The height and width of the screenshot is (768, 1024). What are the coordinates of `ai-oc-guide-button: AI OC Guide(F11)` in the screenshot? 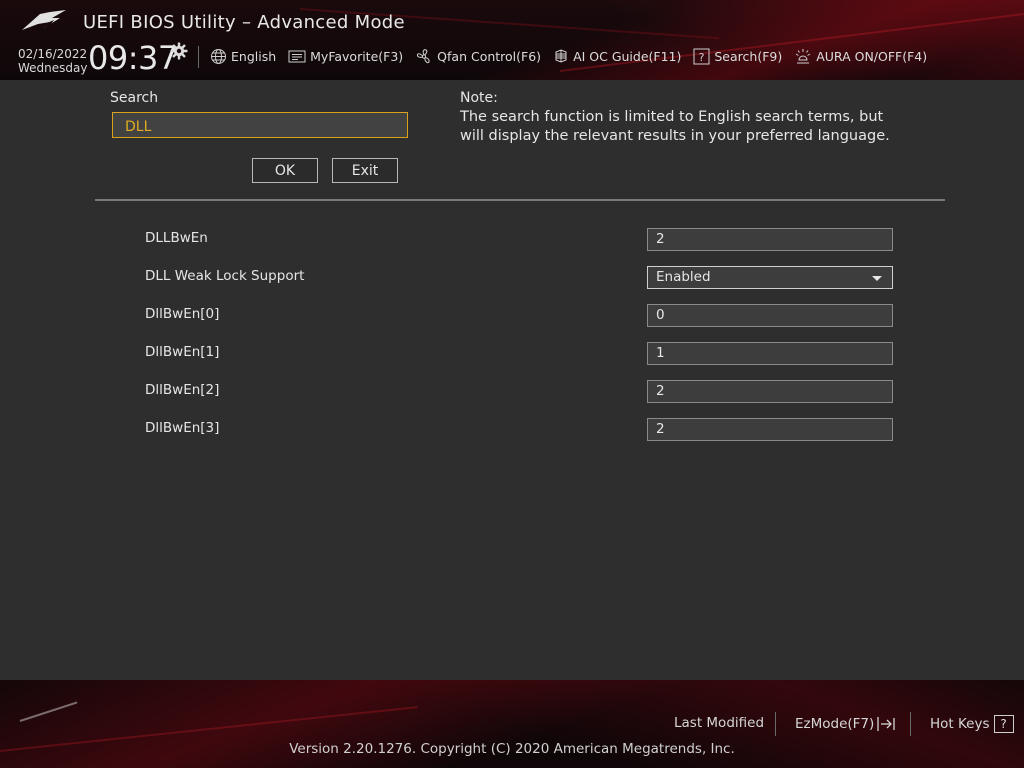 It's located at (617, 56).